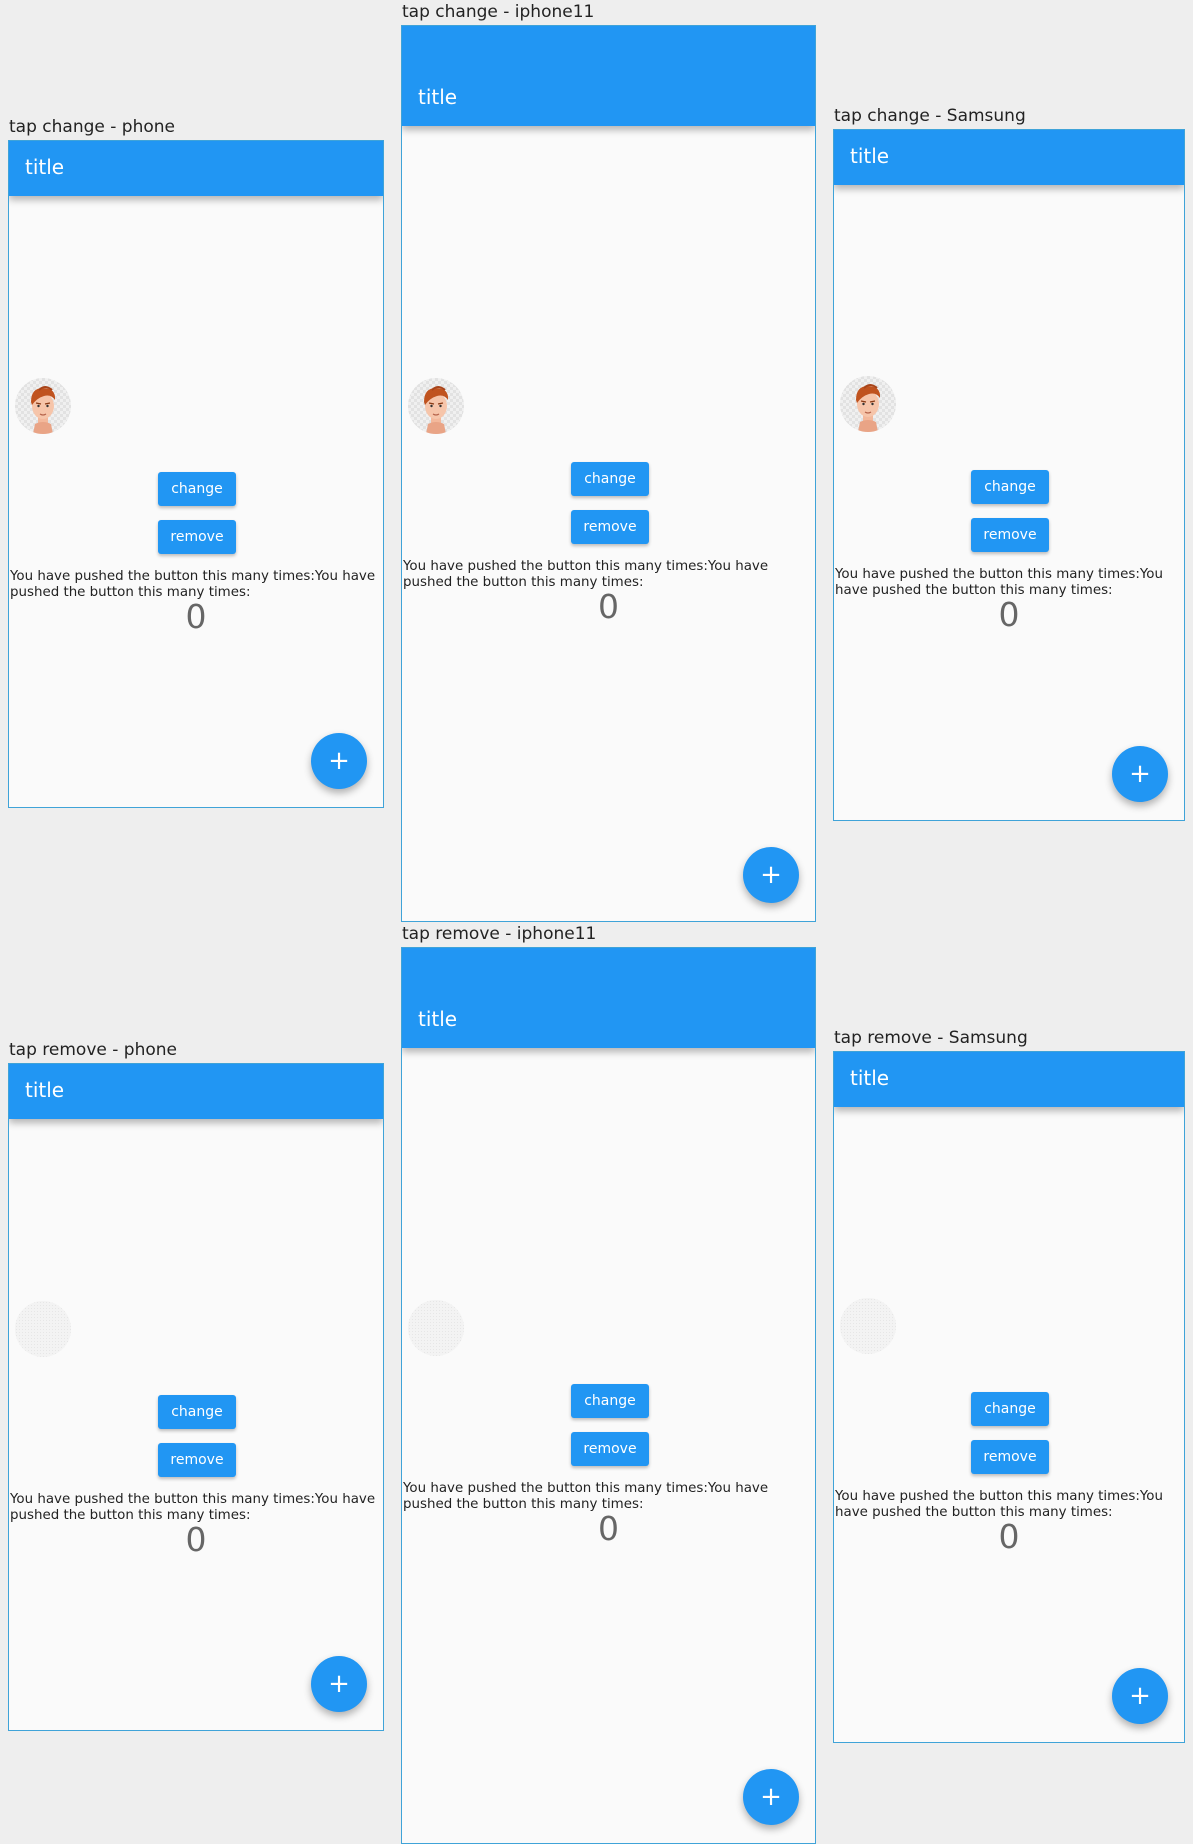 The width and height of the screenshot is (1193, 1844). Describe the element at coordinates (930, 116) in the screenshot. I see `device-caption: tap change - Samsung` at that location.